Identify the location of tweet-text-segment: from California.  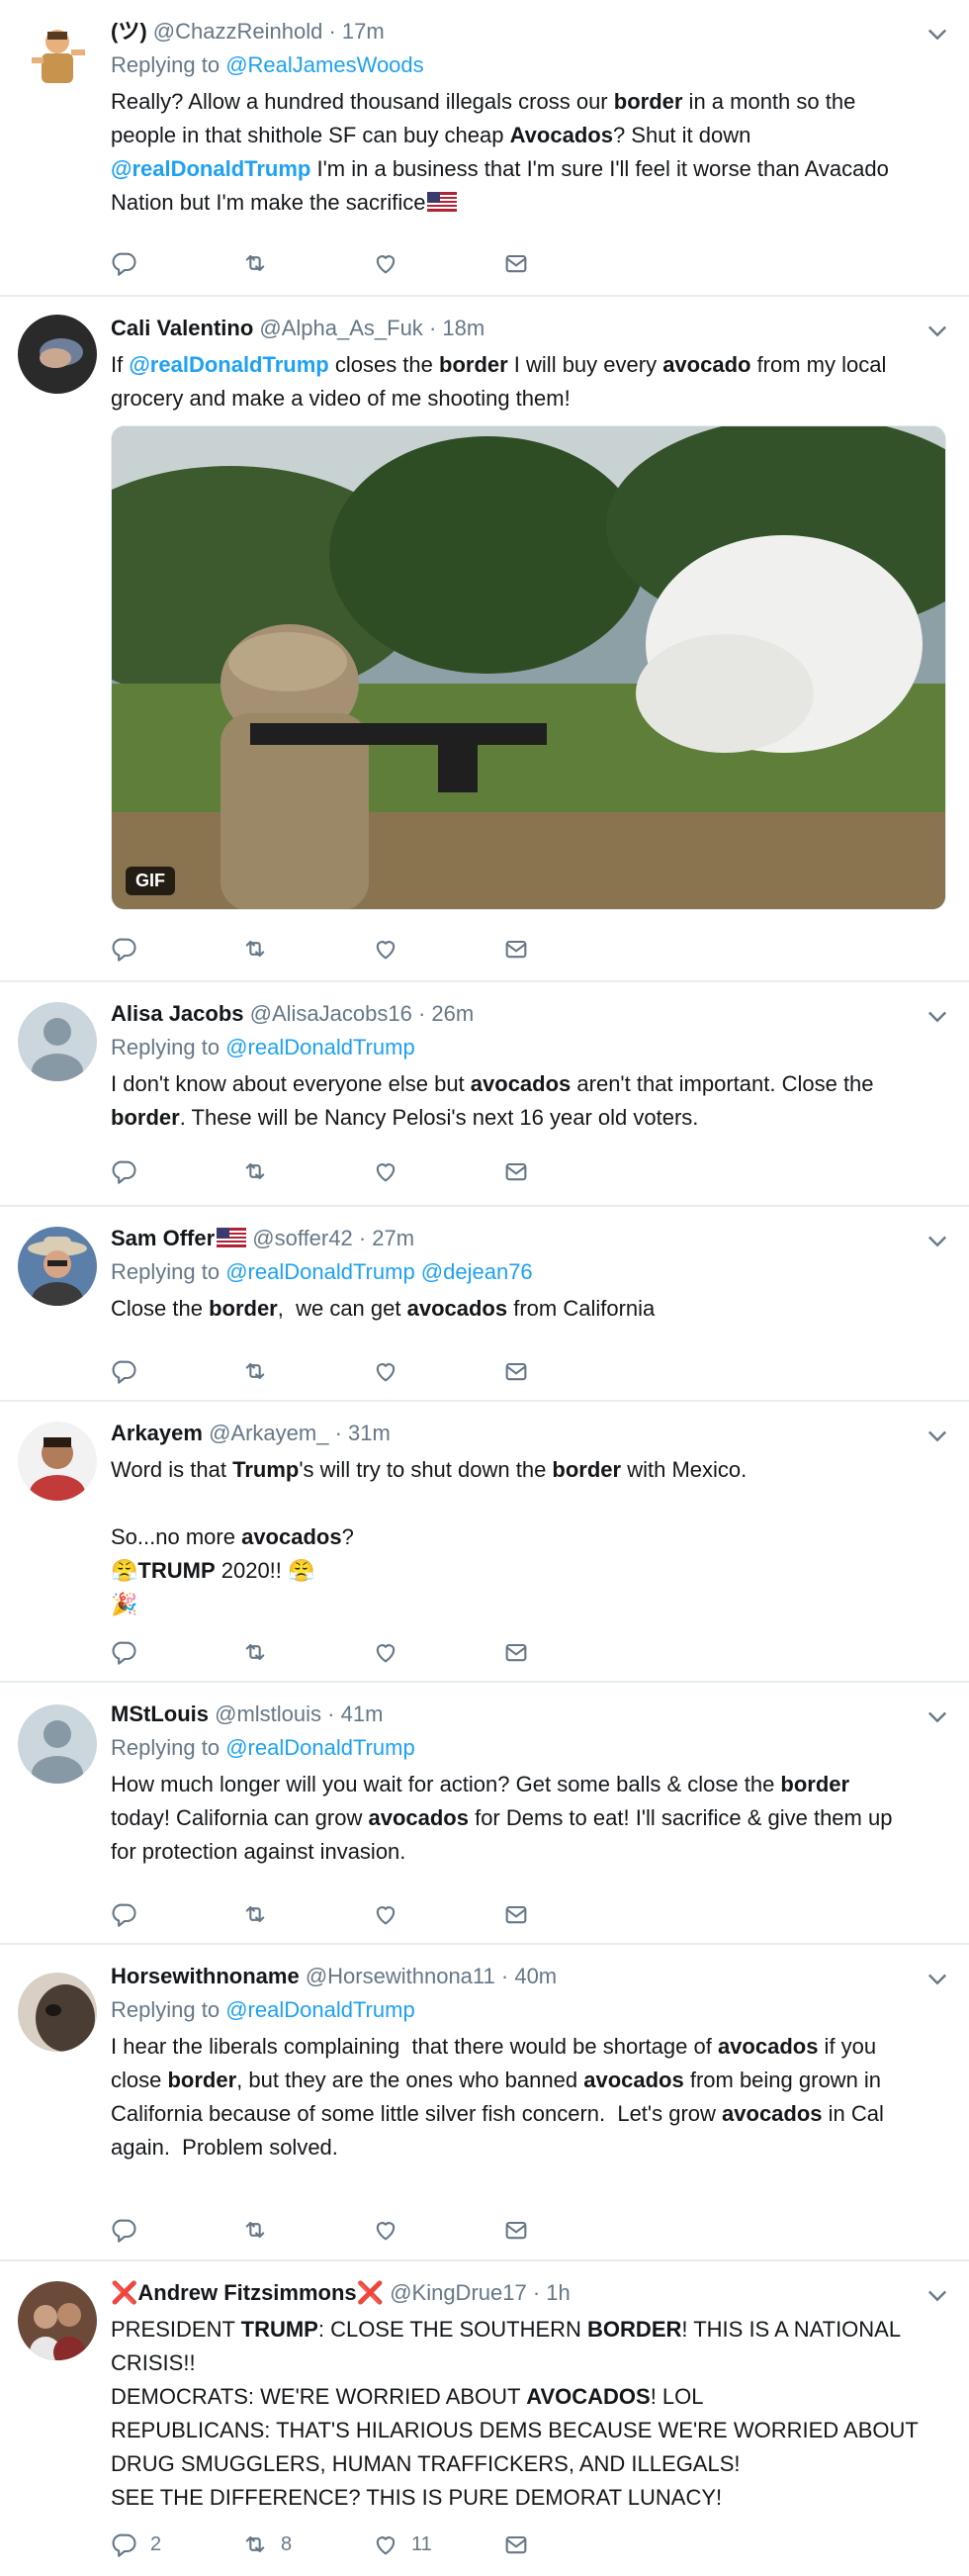
(581, 1308).